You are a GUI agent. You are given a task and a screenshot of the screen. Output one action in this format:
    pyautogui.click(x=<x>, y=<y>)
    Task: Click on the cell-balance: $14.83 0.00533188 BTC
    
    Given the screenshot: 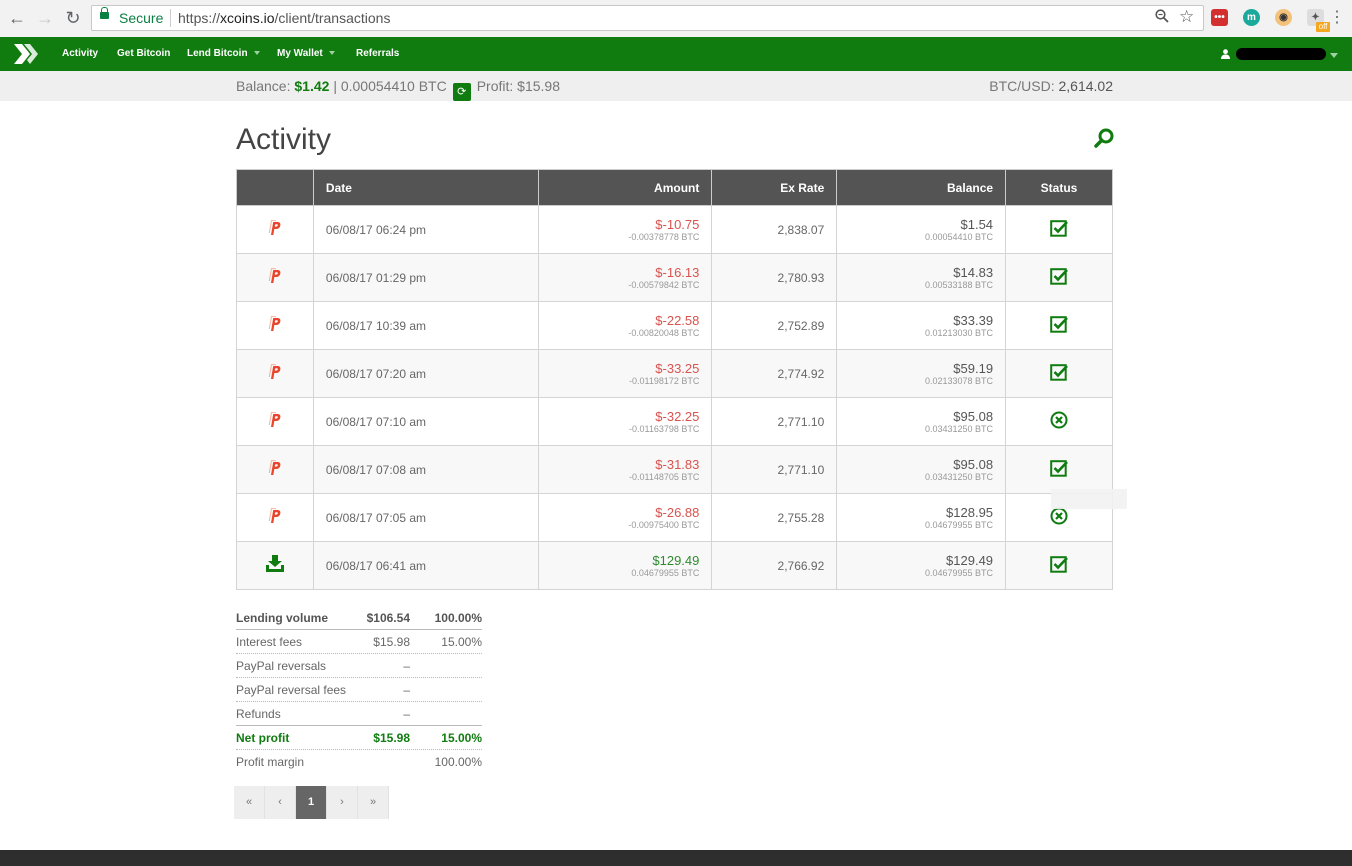 What is the action you would take?
    pyautogui.click(x=921, y=277)
    